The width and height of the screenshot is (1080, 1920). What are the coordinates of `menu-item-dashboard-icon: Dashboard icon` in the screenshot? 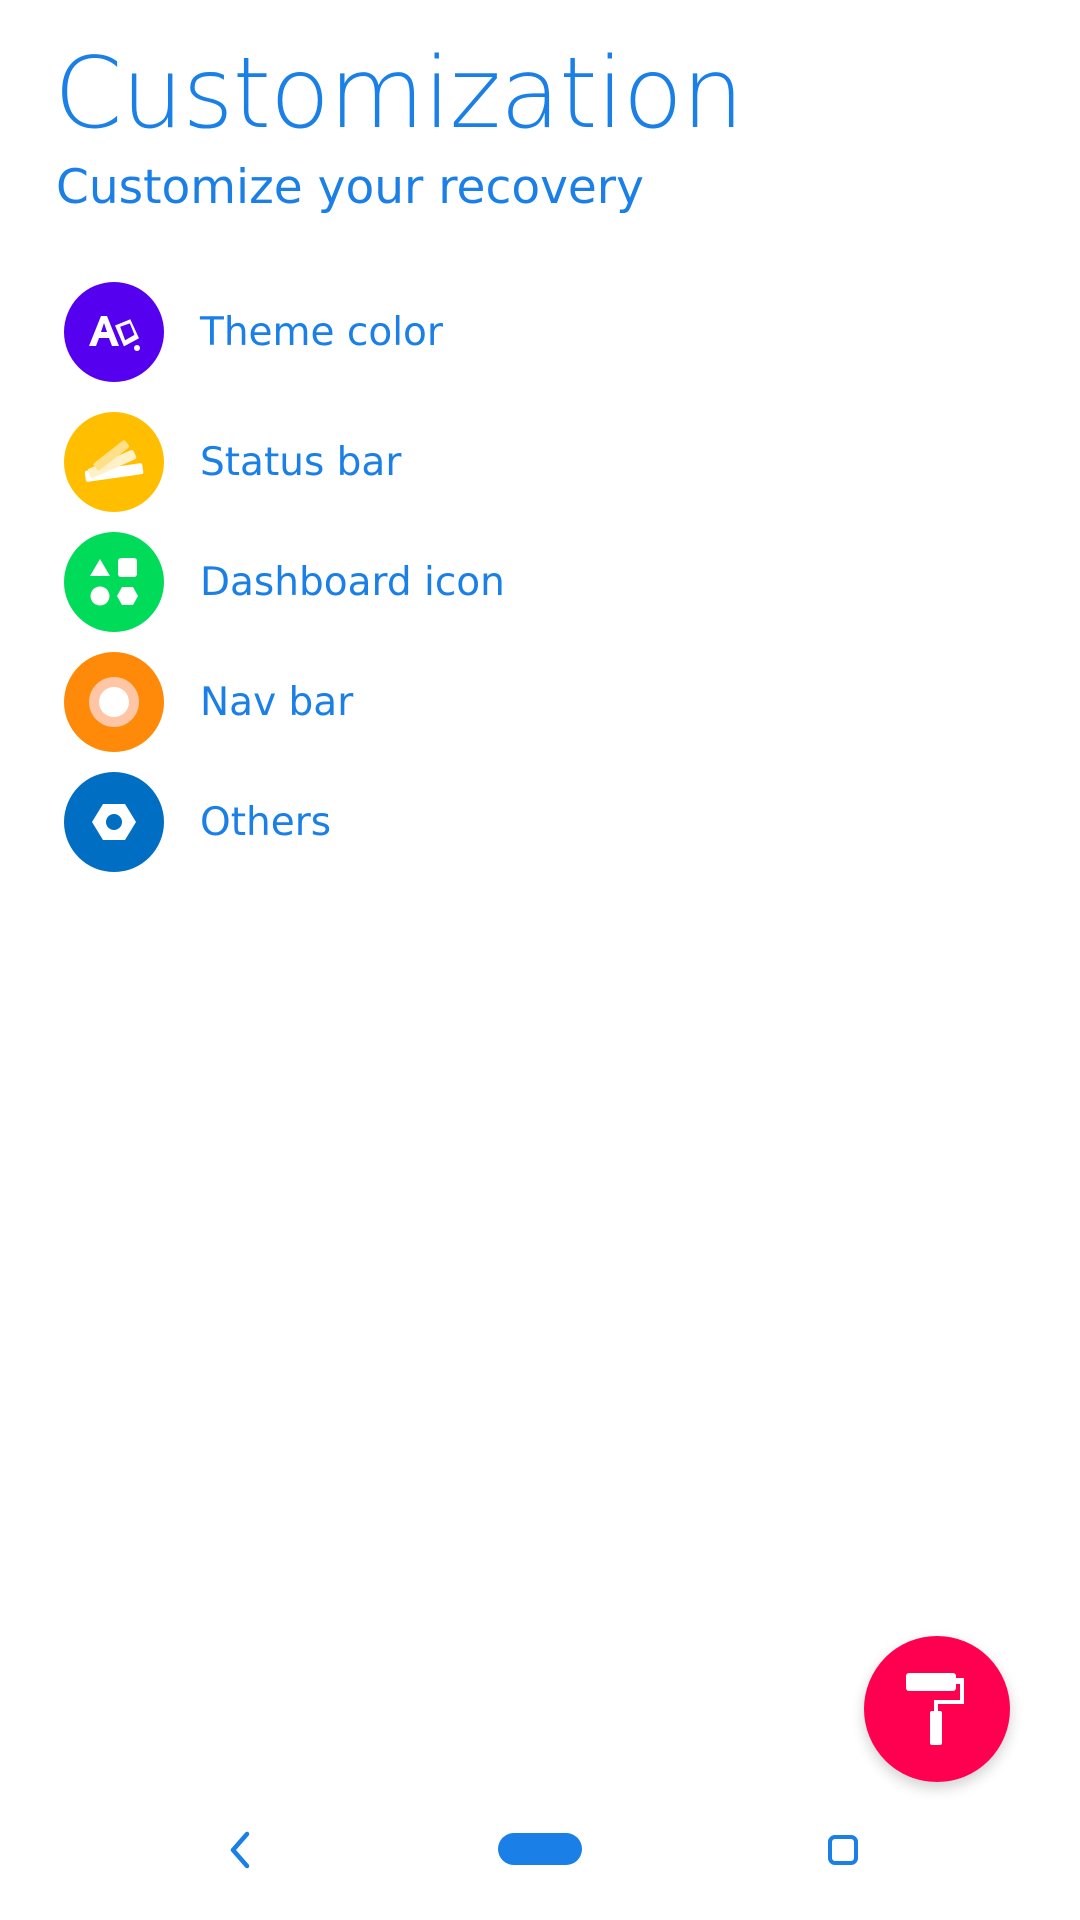 It's located at (284, 582).